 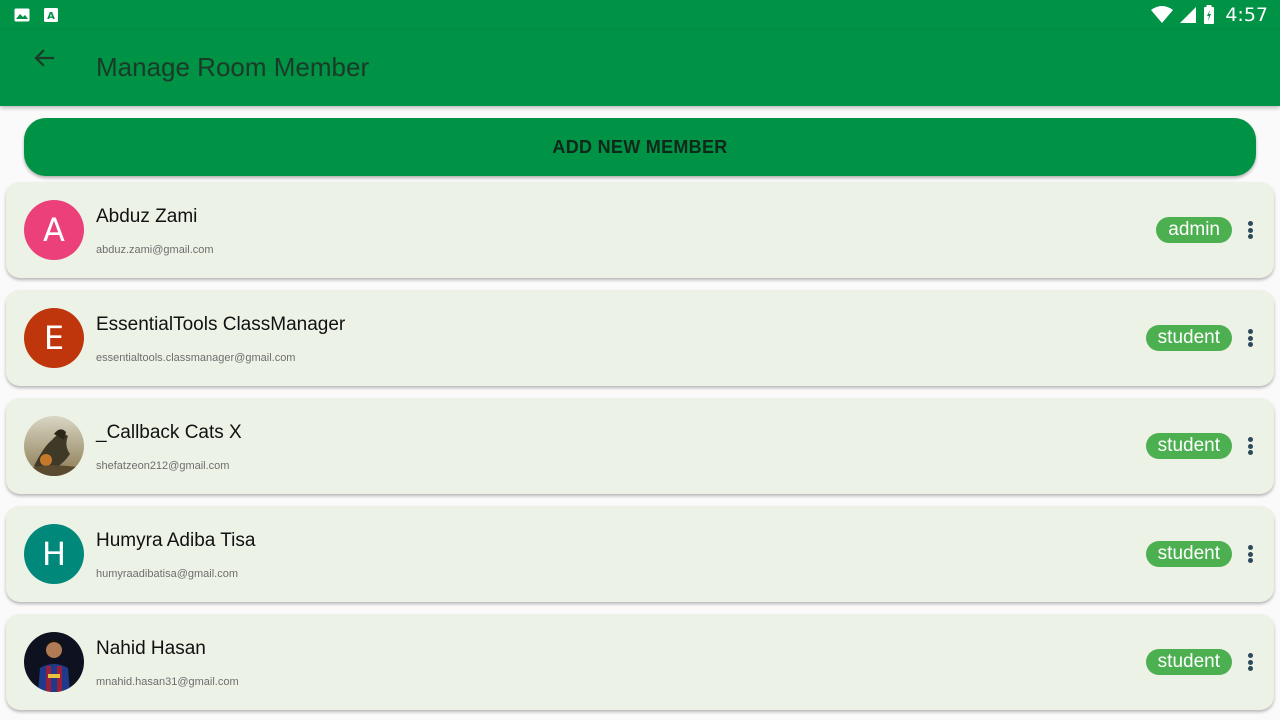 What do you see at coordinates (640, 147) in the screenshot?
I see `add-new-member-button: ADD NEW MEMBER` at bounding box center [640, 147].